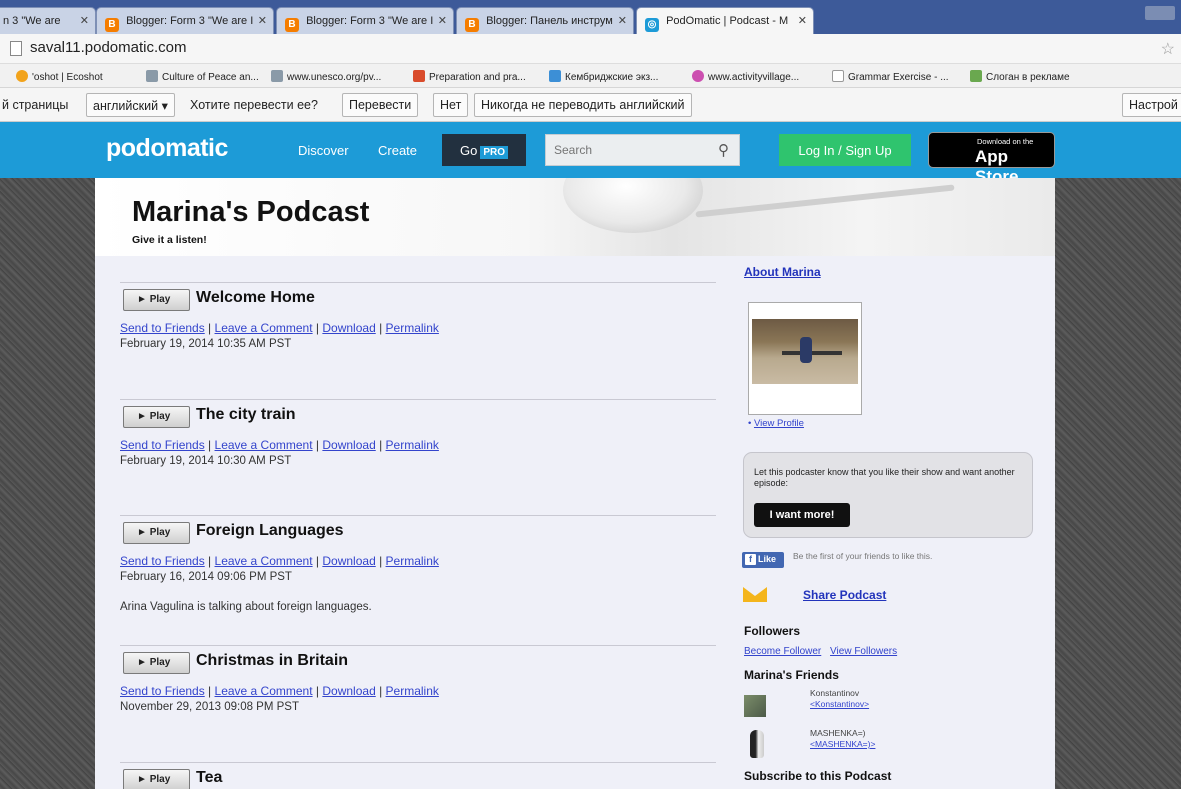 The width and height of the screenshot is (1181, 789). Describe the element at coordinates (723, 150) in the screenshot. I see `search-icon: ⚲` at that location.